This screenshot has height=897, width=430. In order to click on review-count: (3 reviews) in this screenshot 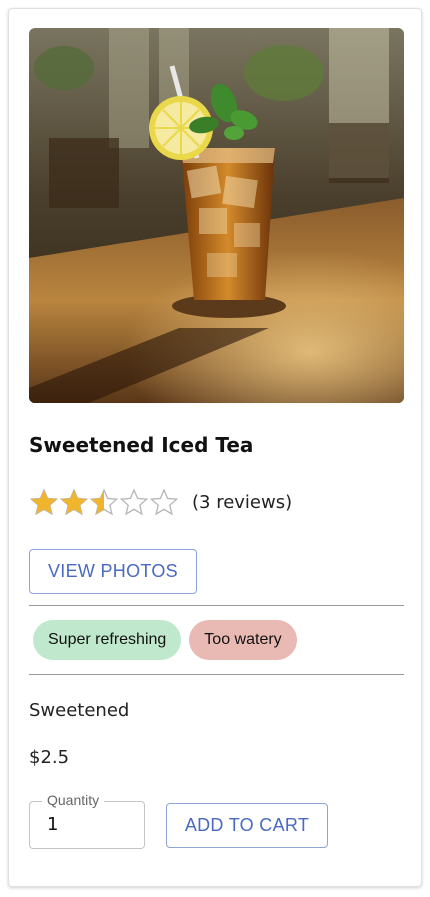, I will do `click(242, 502)`.